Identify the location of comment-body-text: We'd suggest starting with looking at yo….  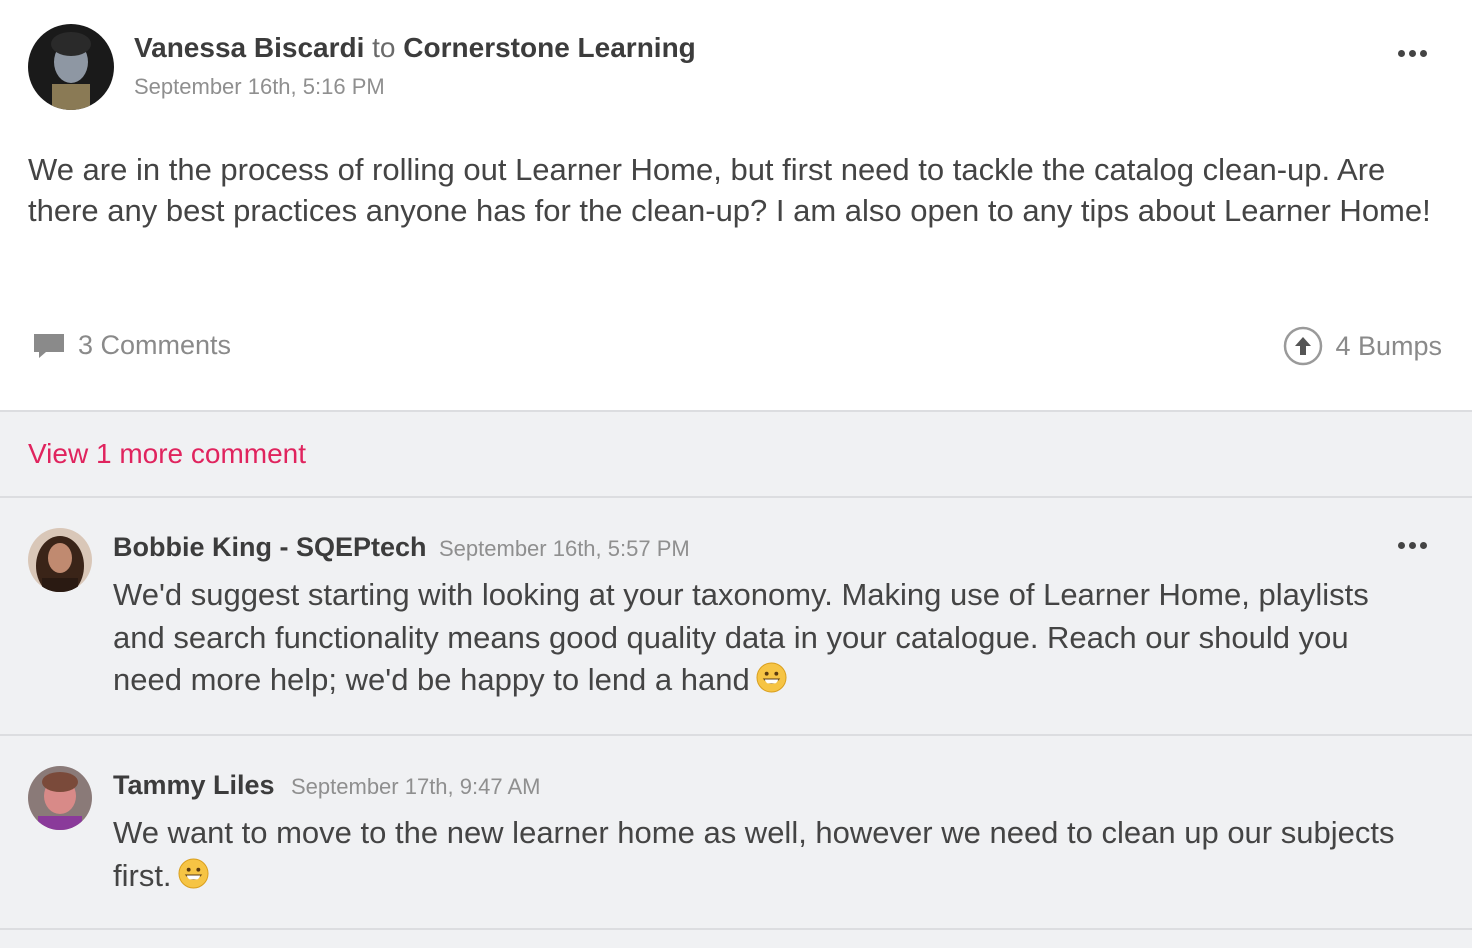
(741, 637).